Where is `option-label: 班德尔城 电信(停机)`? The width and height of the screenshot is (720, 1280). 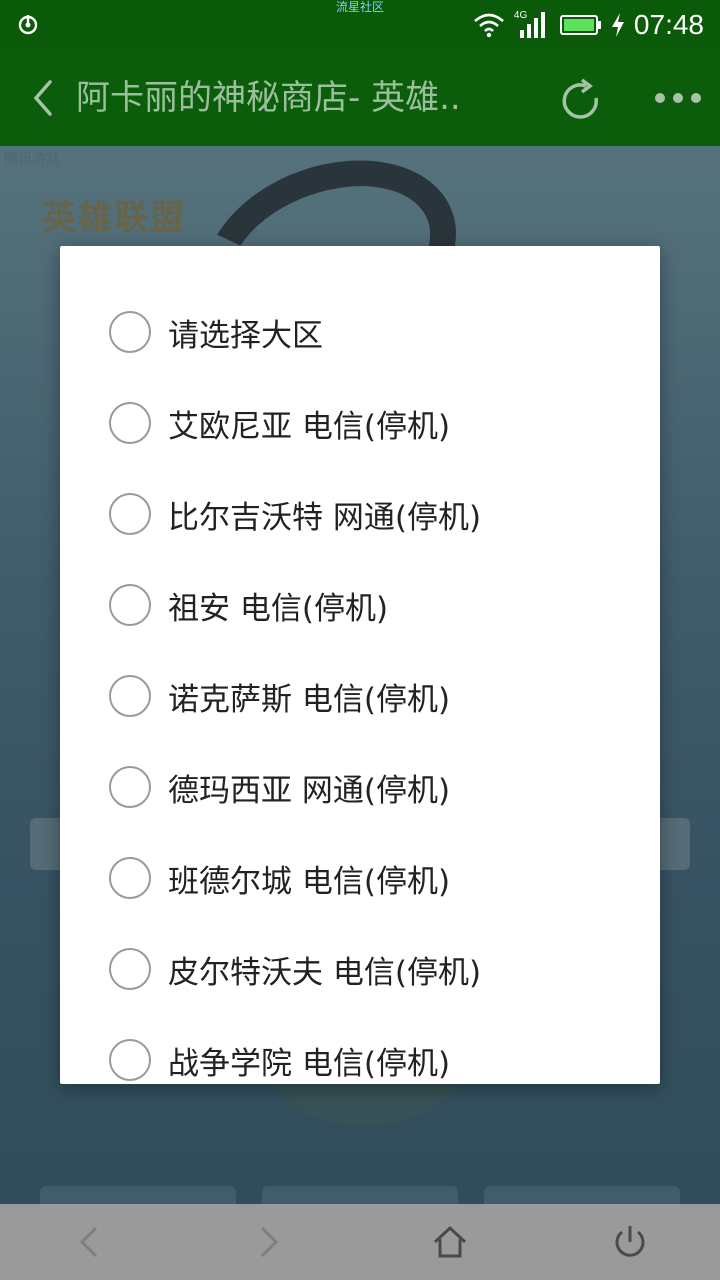 option-label: 班德尔城 电信(停机) is located at coordinates (309, 881).